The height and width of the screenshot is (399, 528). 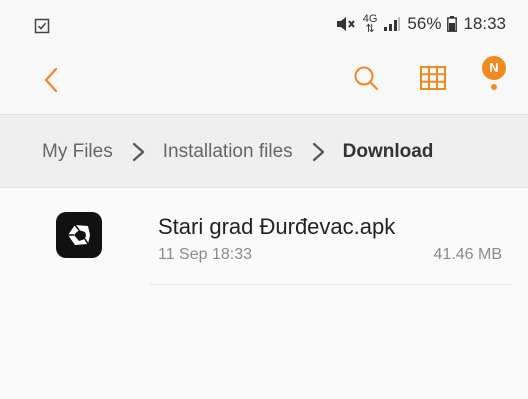 I want to click on network-type: 4G ⇅, so click(x=370, y=24).